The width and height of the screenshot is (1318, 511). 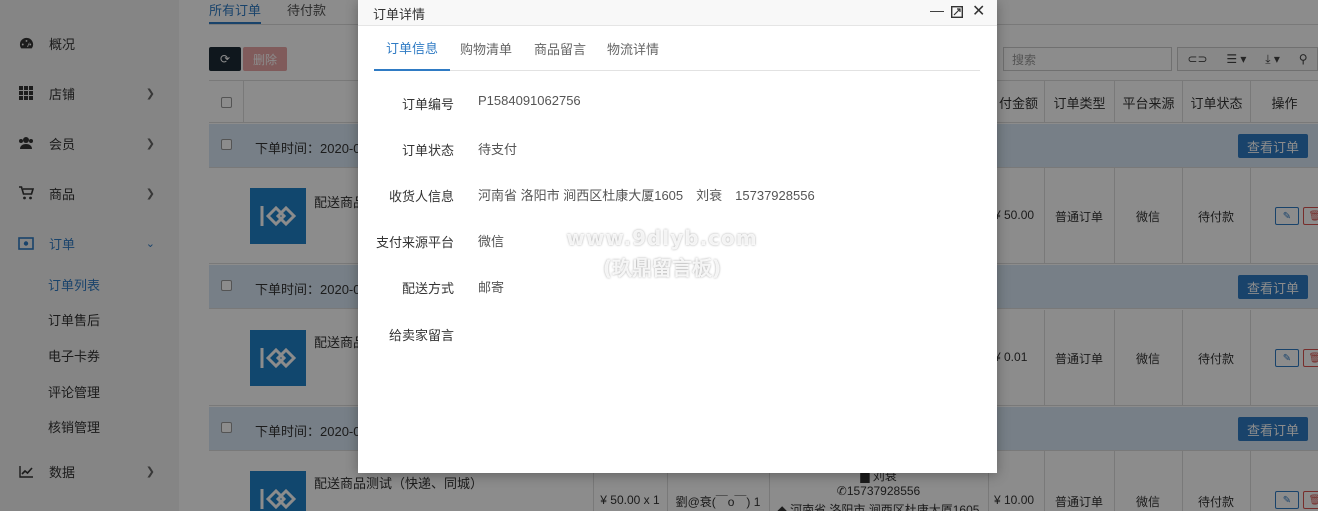 I want to click on tab-logistics: 物流详情, so click(x=633, y=48).